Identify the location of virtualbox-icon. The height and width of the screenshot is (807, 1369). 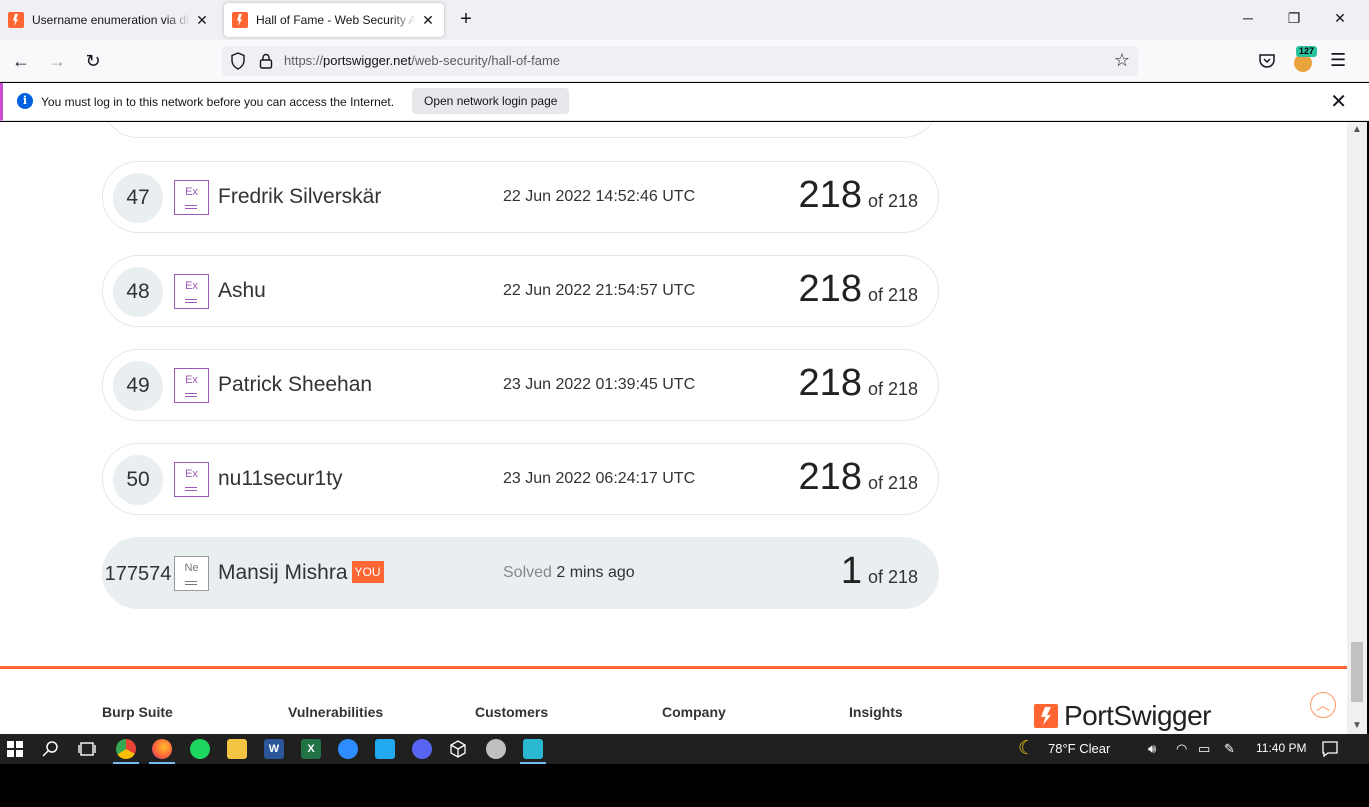
(458, 749).